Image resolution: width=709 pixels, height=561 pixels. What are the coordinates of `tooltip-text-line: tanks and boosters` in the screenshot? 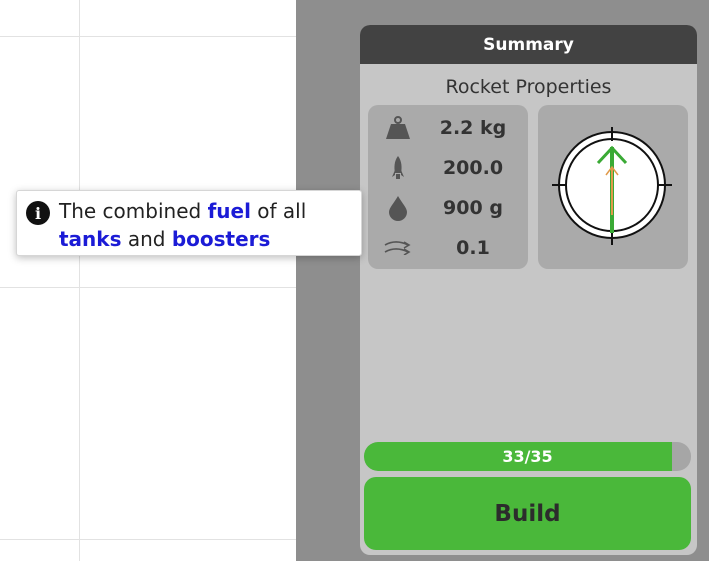 It's located at (164, 239).